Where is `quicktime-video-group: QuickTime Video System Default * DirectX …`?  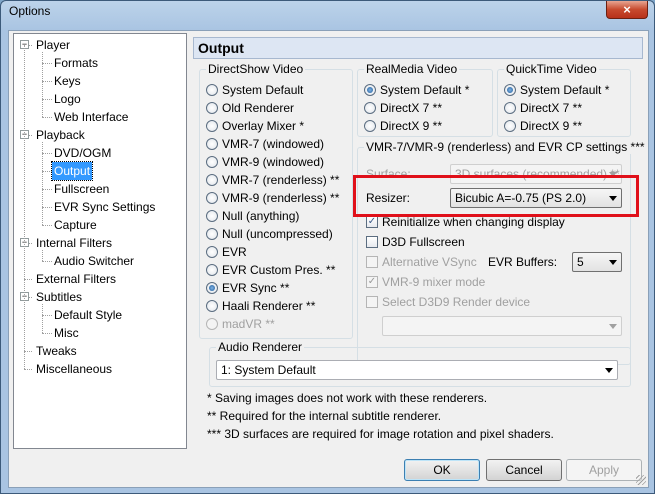
quicktime-video-group: QuickTime Video System Default * DirectX … is located at coordinates (564, 99).